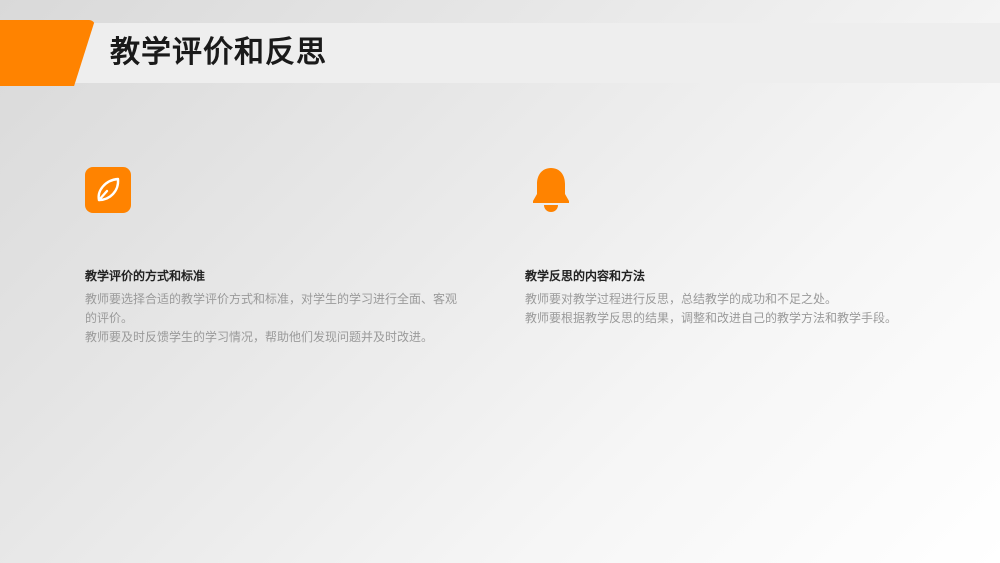 This screenshot has height=563, width=1000. I want to click on section-text-line: 教师要根据教学反思的结果，调整和改进自己的教学方法和教学手段。, so click(711, 318).